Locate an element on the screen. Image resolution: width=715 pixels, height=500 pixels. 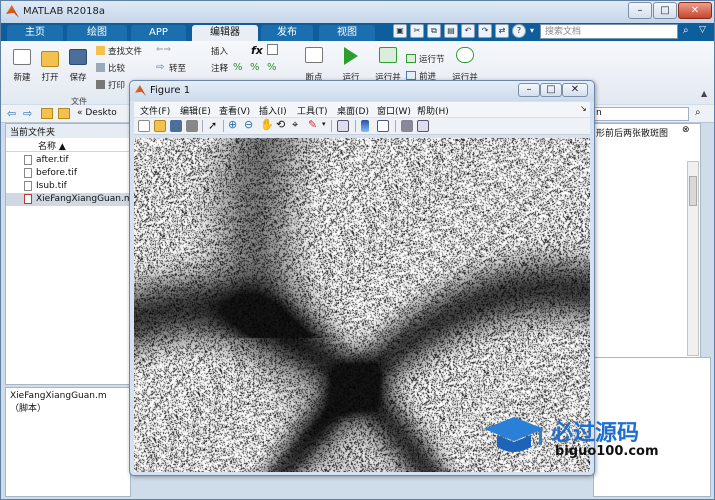
goto-button: ⇨ 转至 is located at coordinates (176, 68).